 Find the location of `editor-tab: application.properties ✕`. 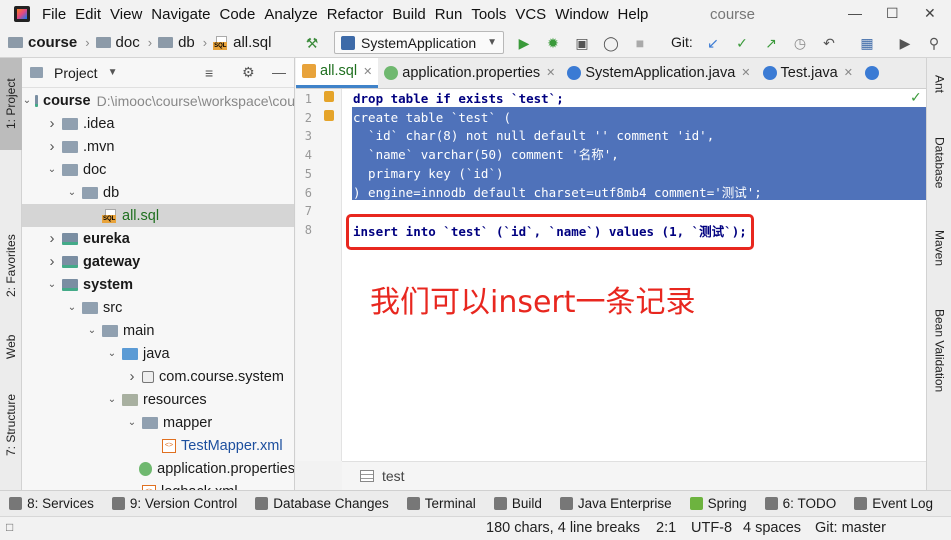

editor-tab: application.properties ✕ is located at coordinates (469, 73).